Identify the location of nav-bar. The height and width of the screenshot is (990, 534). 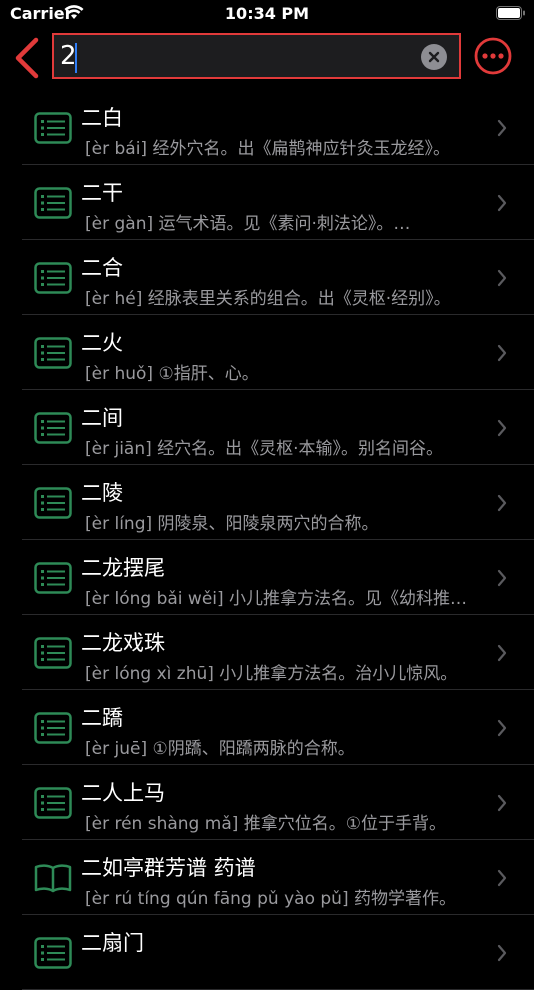
(267, 57).